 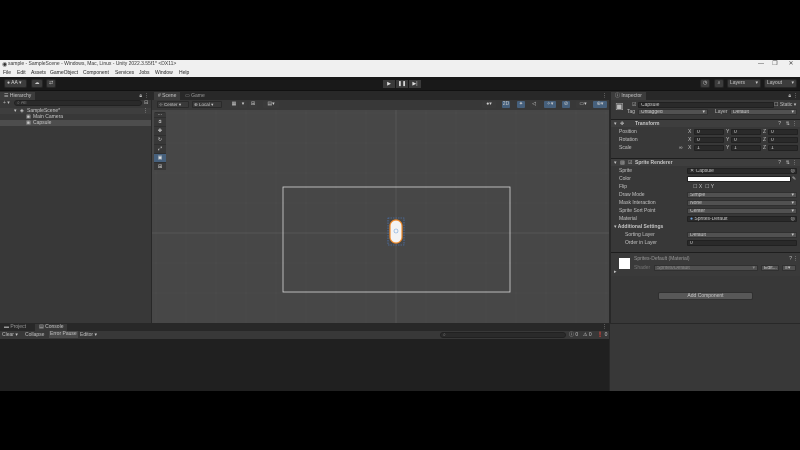 What do you see at coordinates (742, 243) in the screenshot?
I see `order-in-layer-field: 0` at bounding box center [742, 243].